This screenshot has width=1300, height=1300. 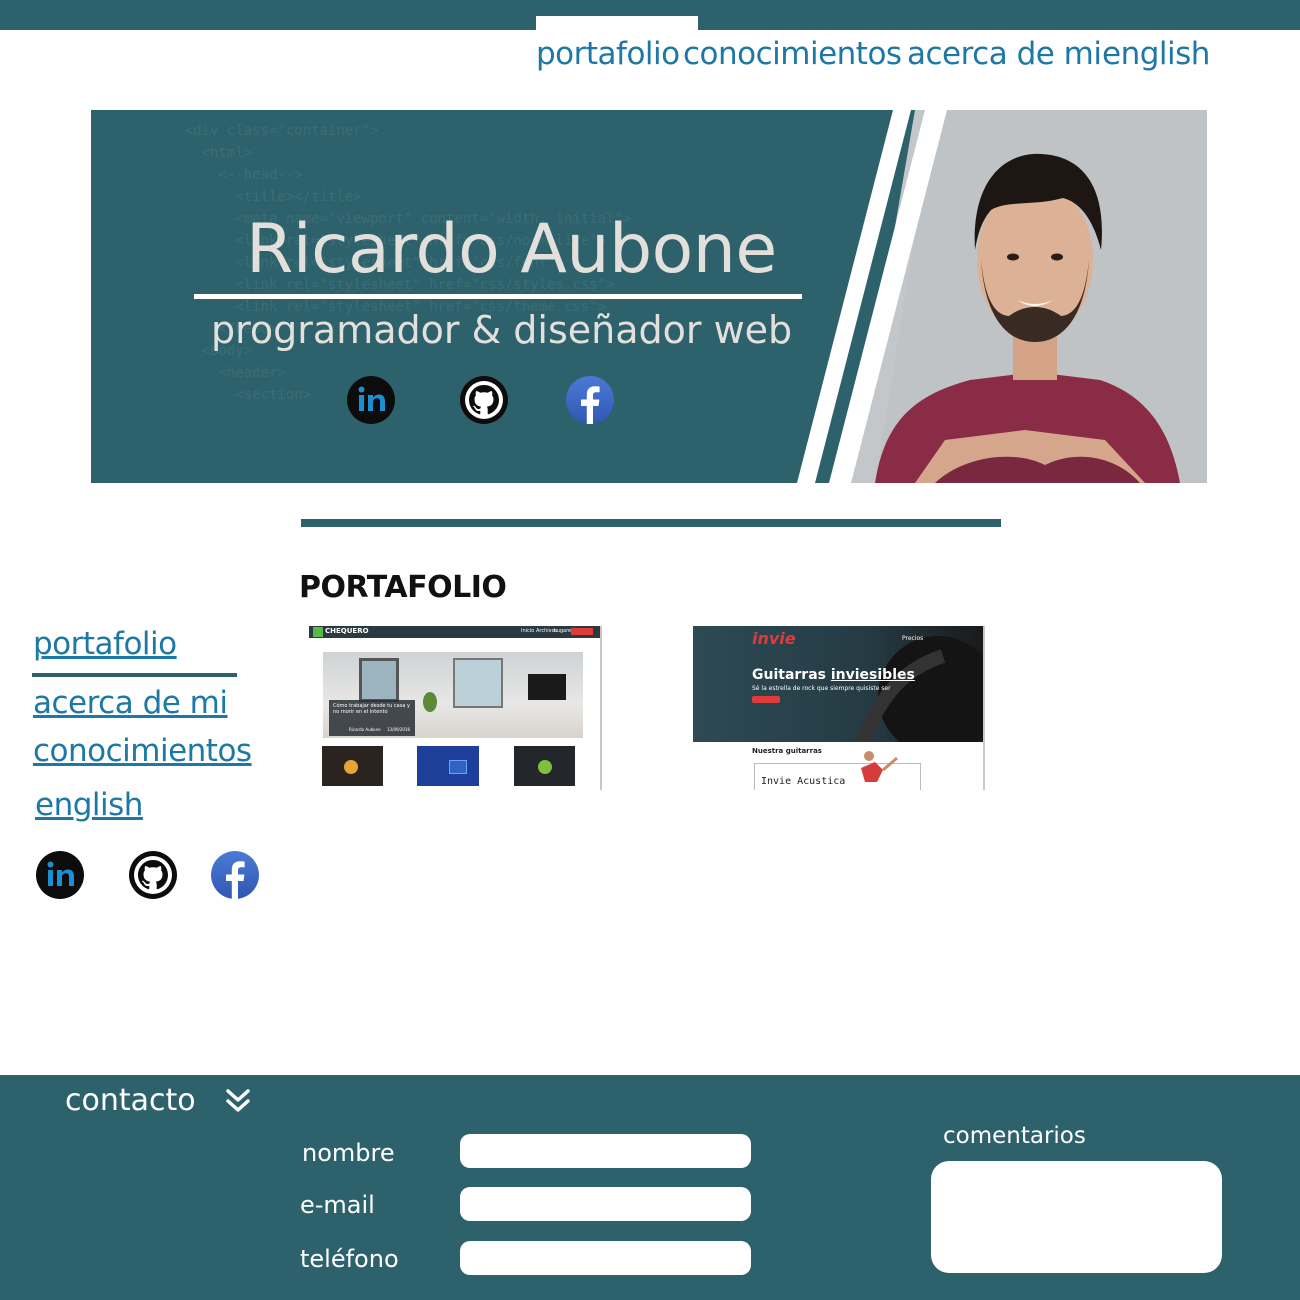 I want to click on comments-label: comentarios, so click(x=1014, y=1136).